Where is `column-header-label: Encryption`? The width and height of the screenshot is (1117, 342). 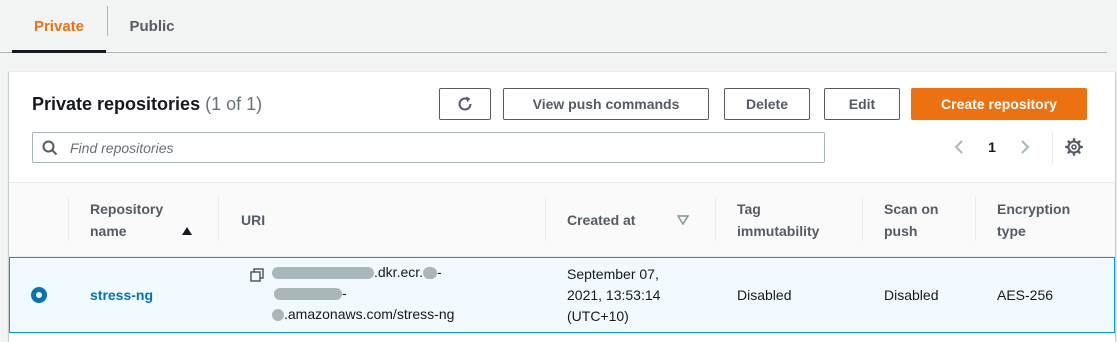 column-header-label: Encryption is located at coordinates (1034, 208).